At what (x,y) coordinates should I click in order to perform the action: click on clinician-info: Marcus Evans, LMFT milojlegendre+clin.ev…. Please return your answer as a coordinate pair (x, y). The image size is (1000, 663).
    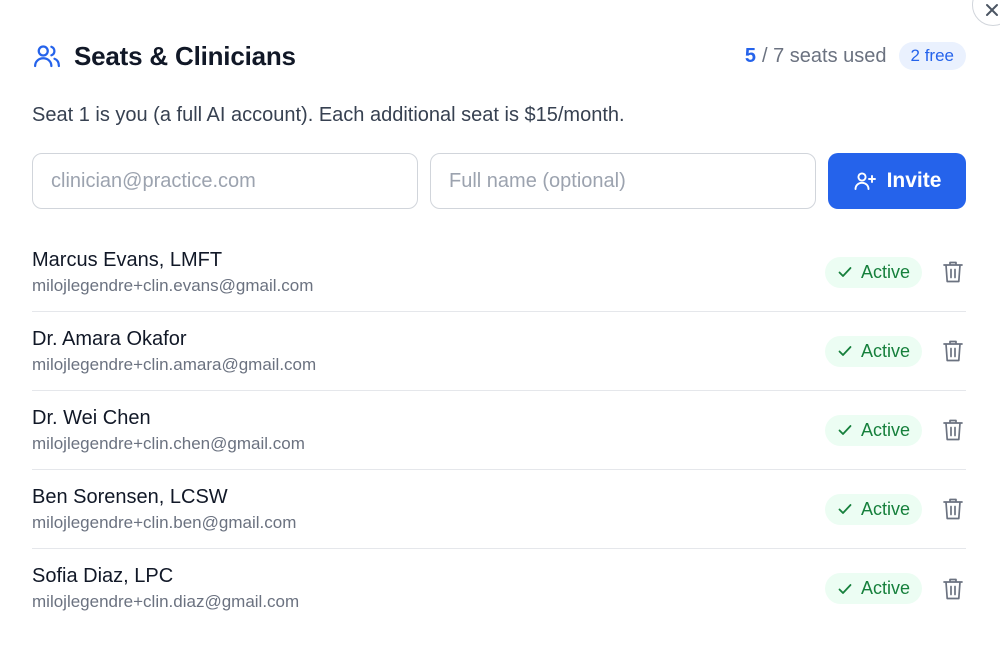
    Looking at the image, I should click on (172, 272).